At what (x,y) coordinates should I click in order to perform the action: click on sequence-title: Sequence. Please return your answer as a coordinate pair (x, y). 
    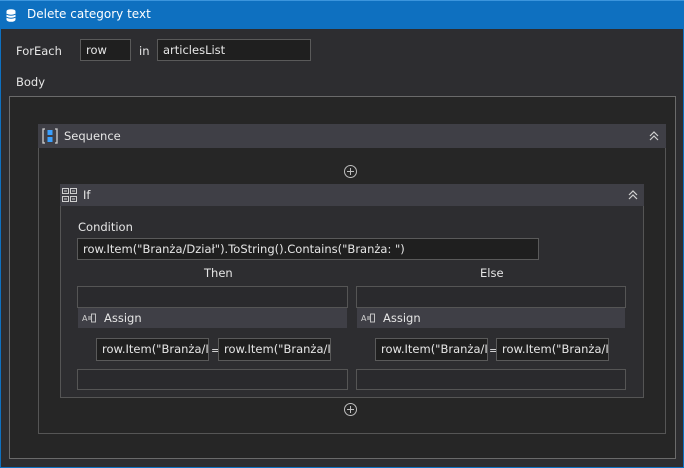
    Looking at the image, I should click on (92, 136).